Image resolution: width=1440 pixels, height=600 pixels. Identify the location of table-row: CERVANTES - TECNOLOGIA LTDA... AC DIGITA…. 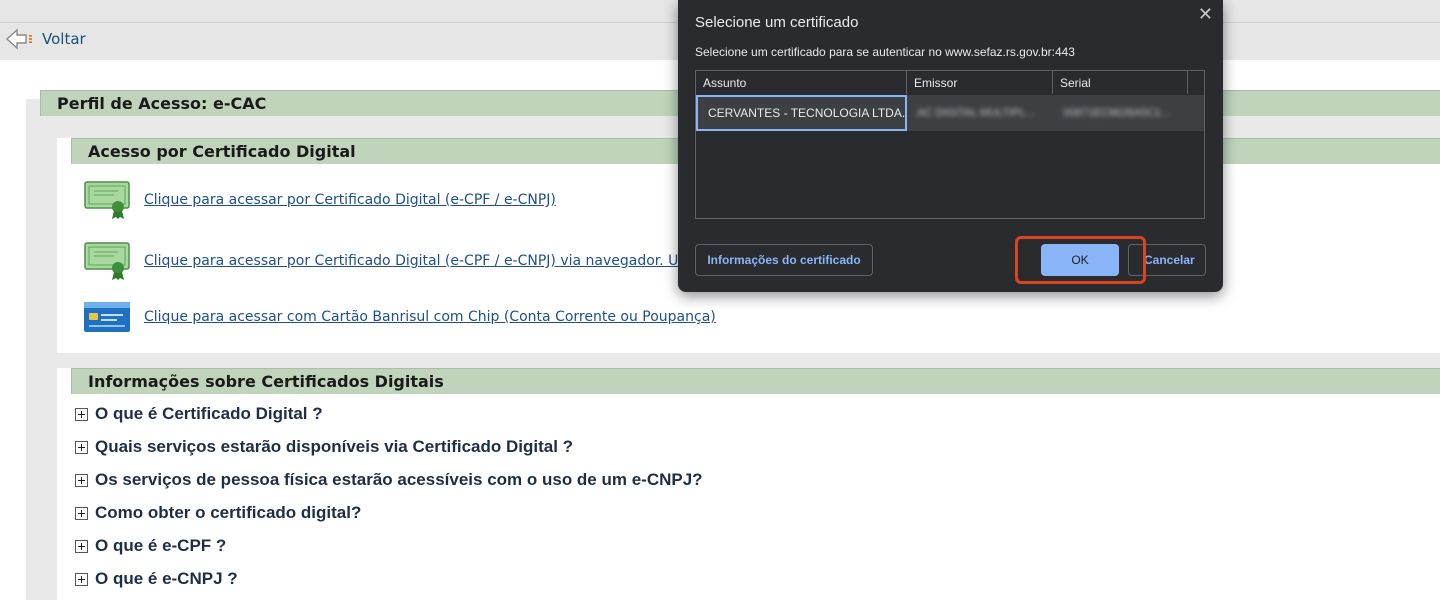
(950, 113).